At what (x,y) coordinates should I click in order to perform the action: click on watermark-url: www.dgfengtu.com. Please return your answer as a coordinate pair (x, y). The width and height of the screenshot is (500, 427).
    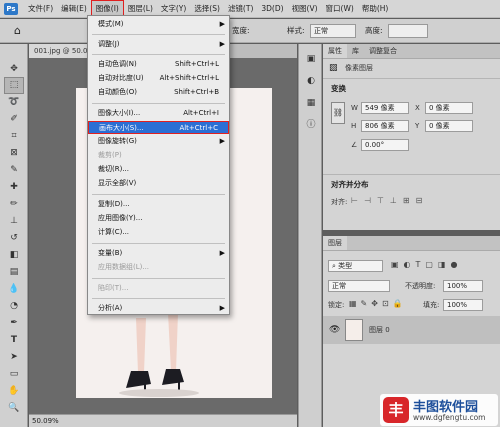
    Looking at the image, I should click on (449, 417).